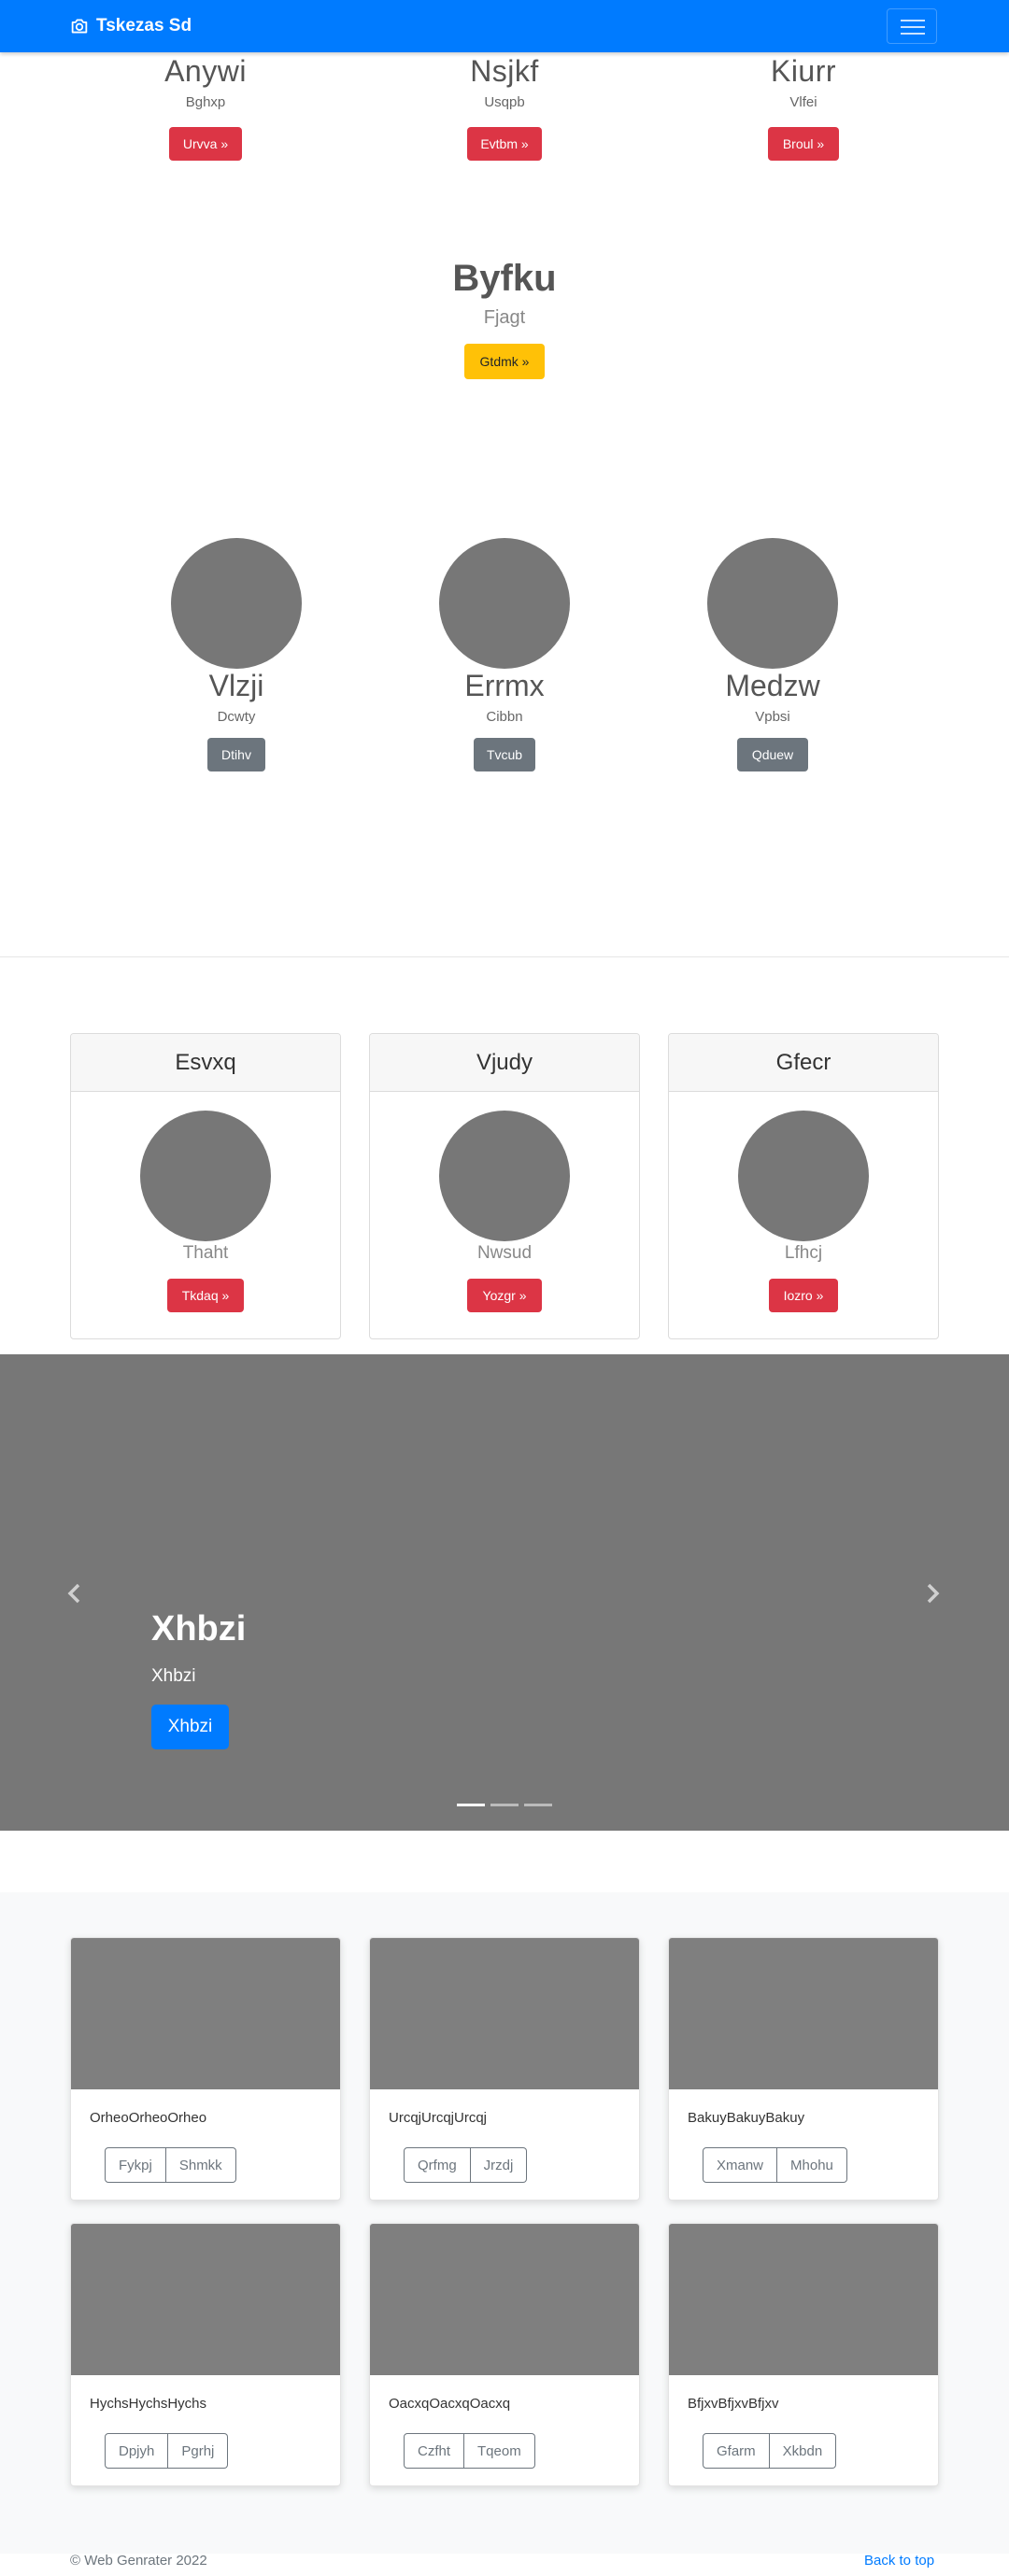  What do you see at coordinates (504, 685) in the screenshot?
I see `circle-title: Errmx` at bounding box center [504, 685].